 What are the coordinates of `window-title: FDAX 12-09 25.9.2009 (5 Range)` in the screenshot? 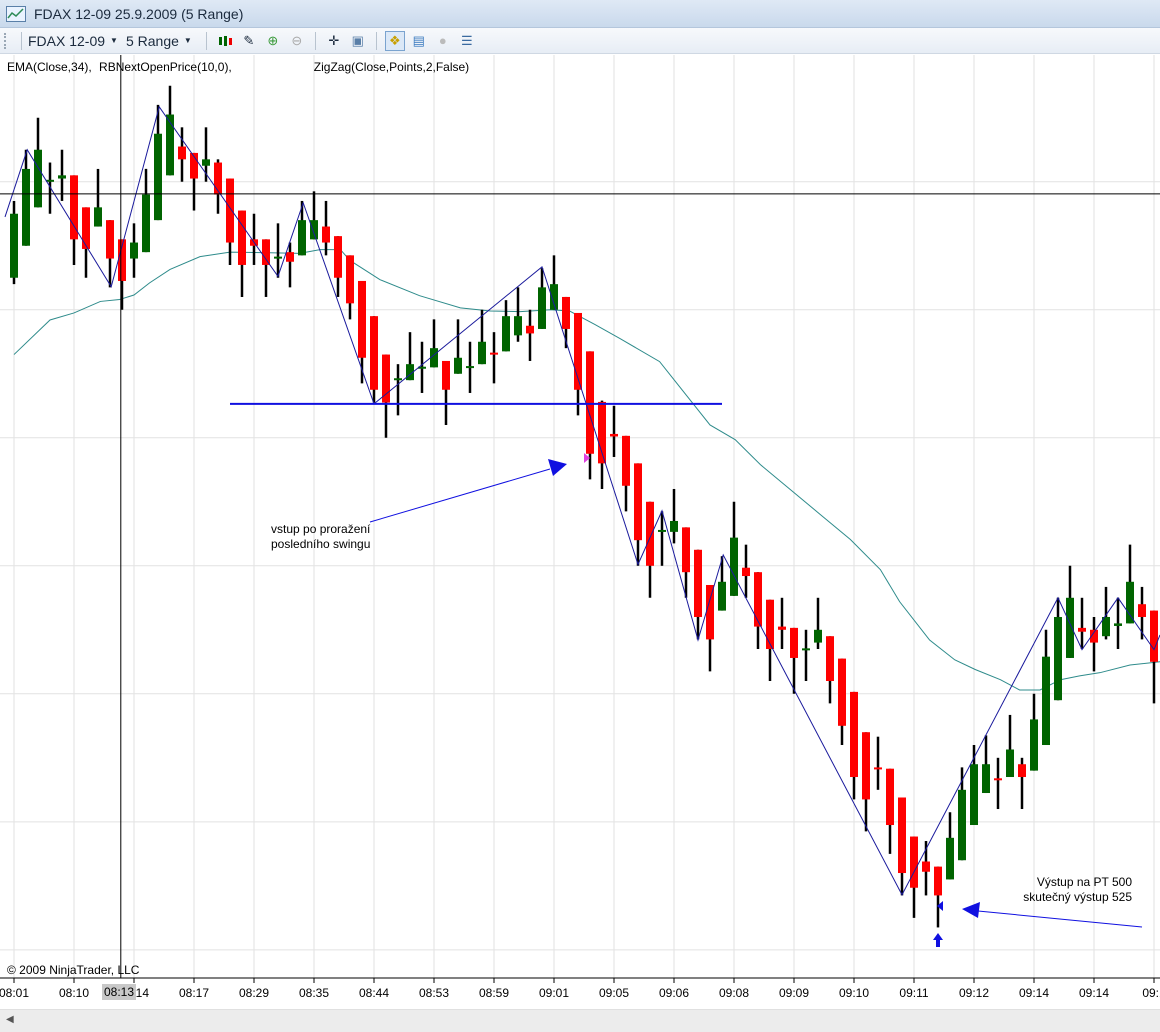 It's located at (139, 13).